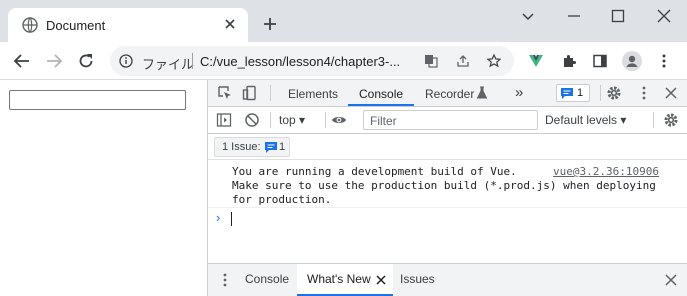  Describe the element at coordinates (606, 172) in the screenshot. I see `log-source-link: vue@3.2.36:10906` at that location.